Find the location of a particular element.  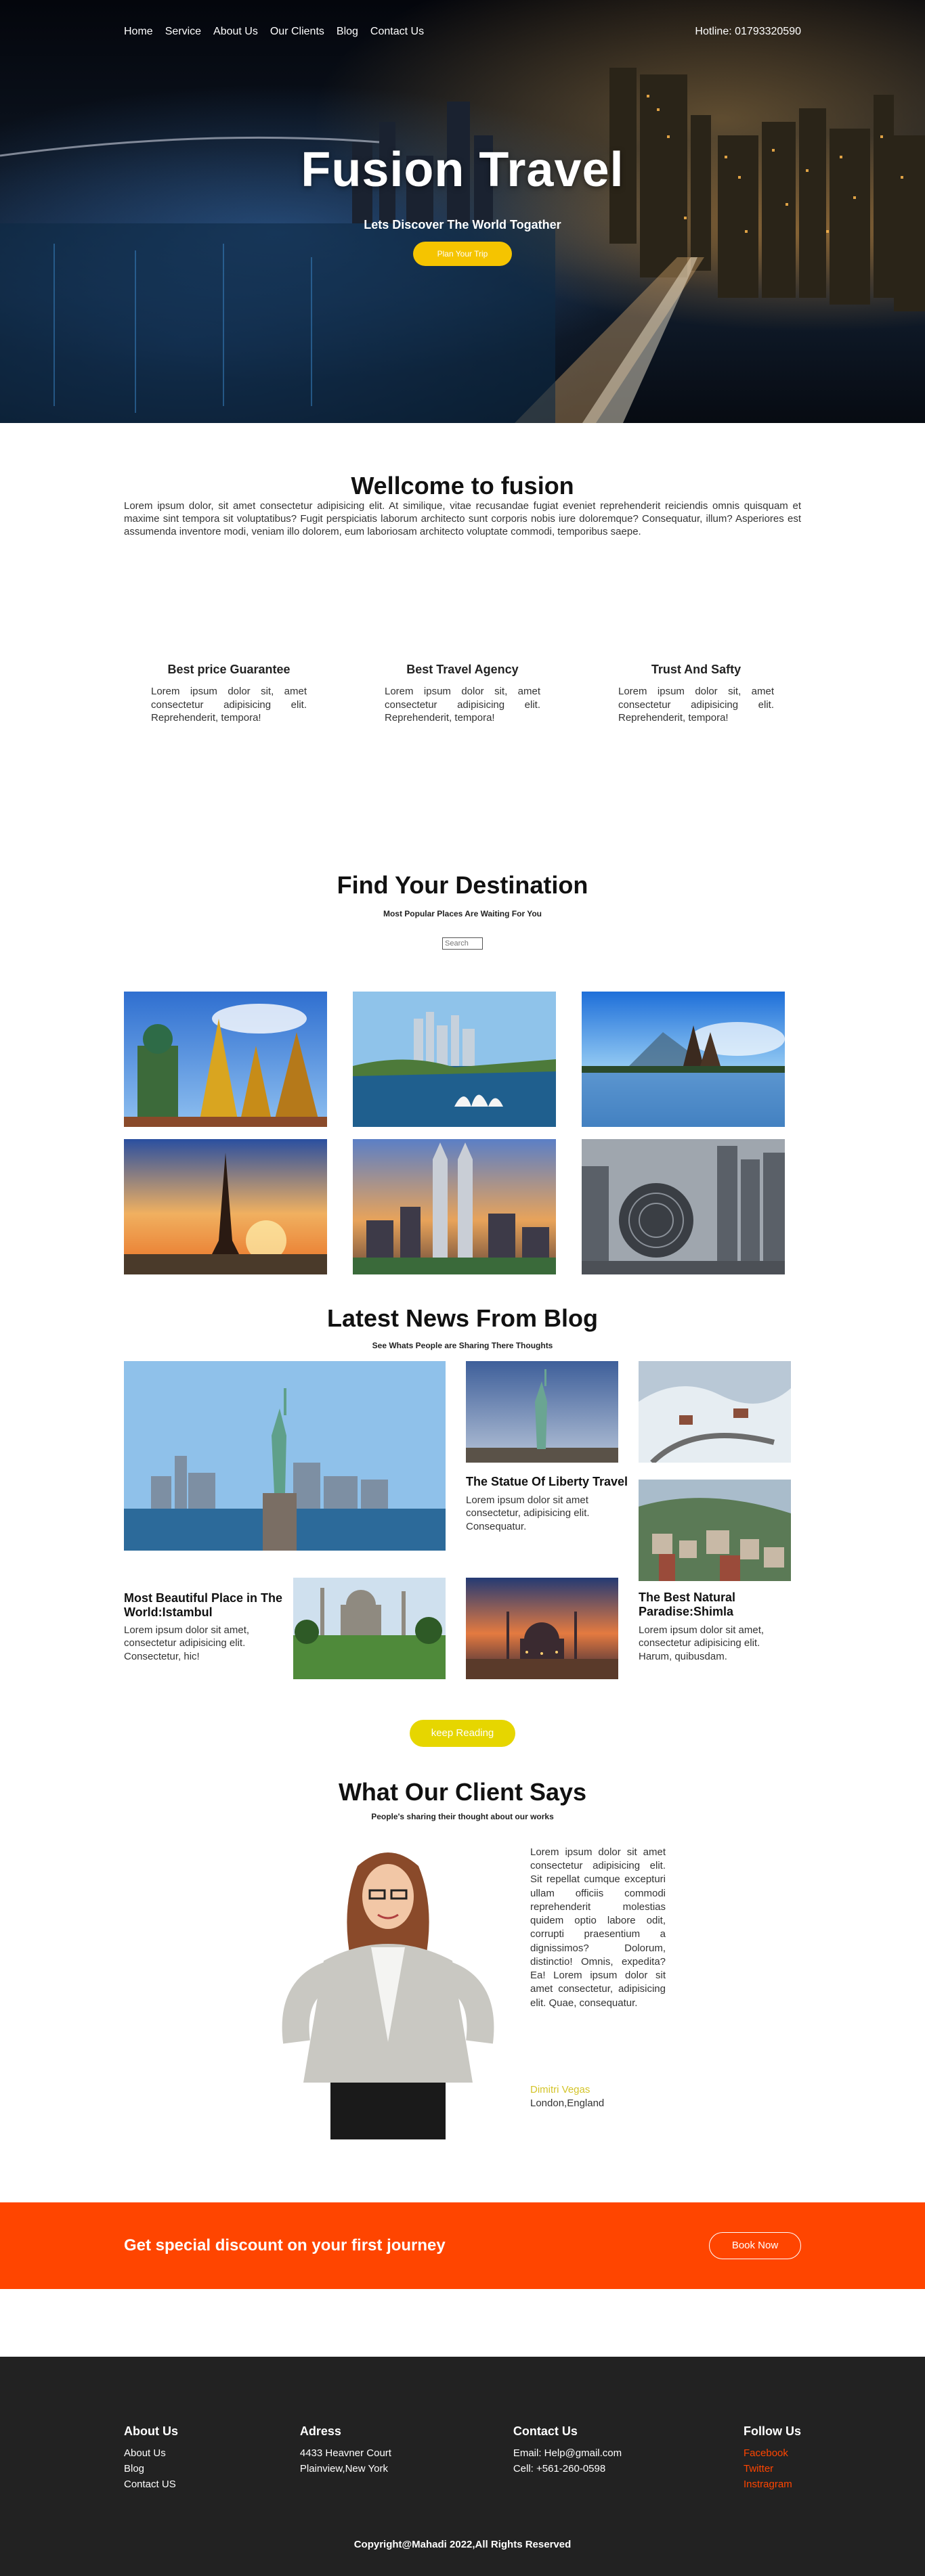

footer-link-facebook: Facebook is located at coordinates (773, 2453).